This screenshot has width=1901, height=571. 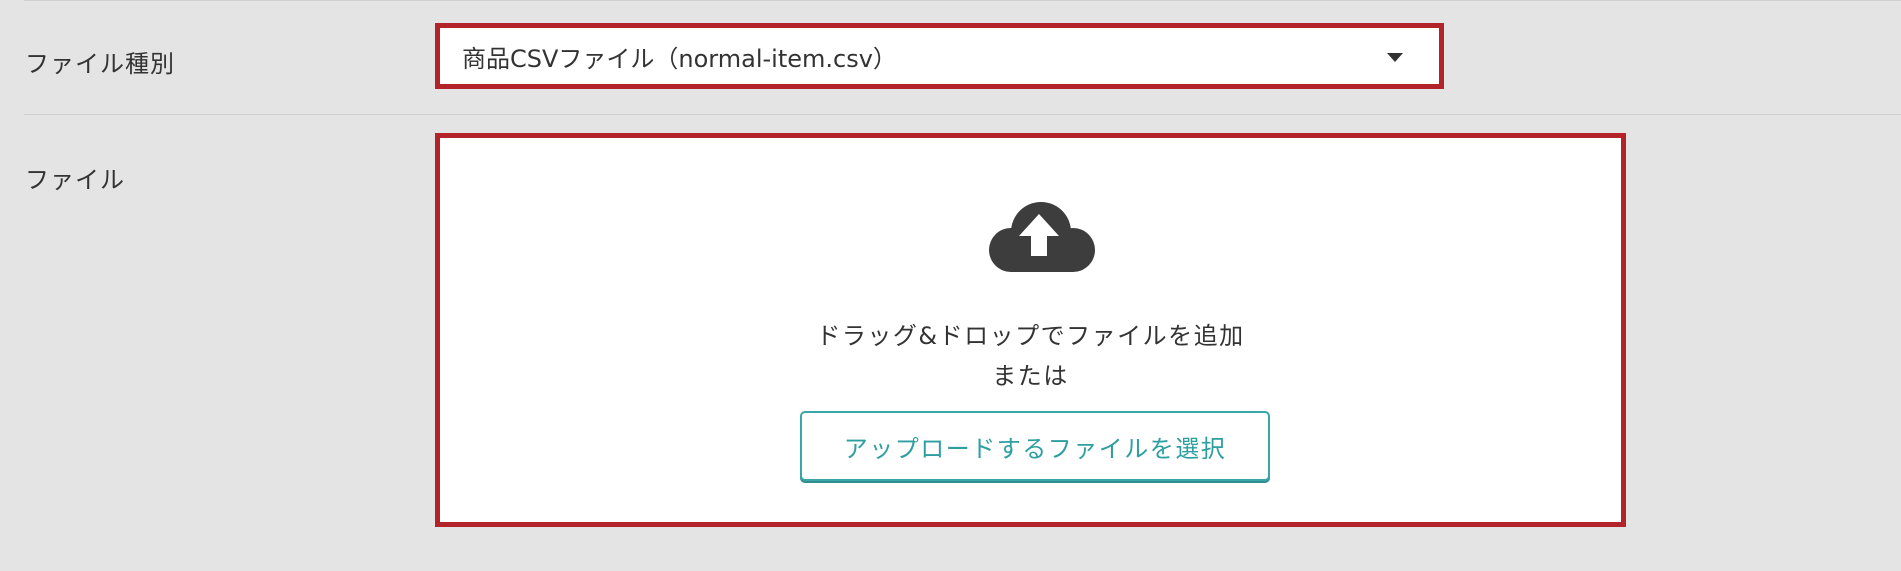 I want to click on file-type-select: 商品CSVファイル（normal-item.csv）, so click(x=939, y=56).